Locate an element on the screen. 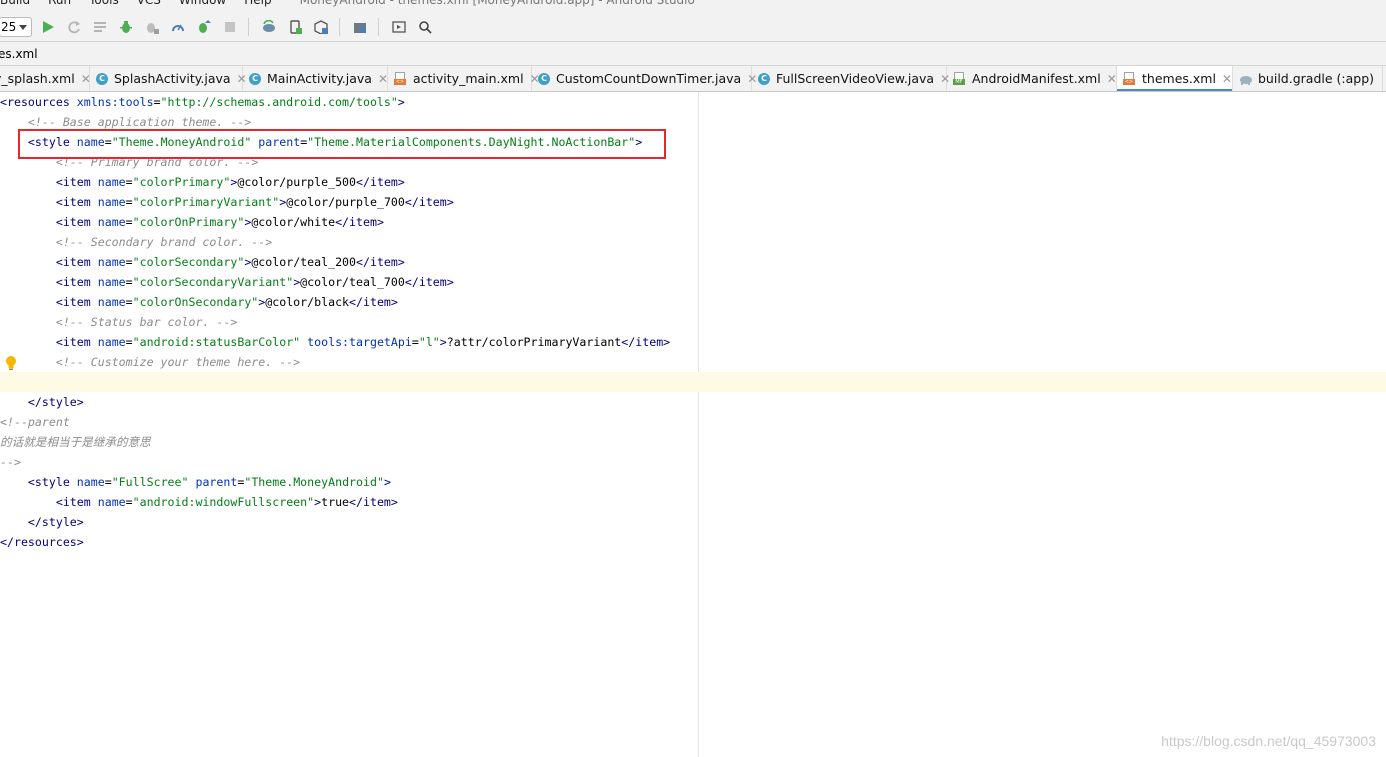 The height and width of the screenshot is (757, 1386). editor-tab-label: themes.xml is located at coordinates (1179, 78).